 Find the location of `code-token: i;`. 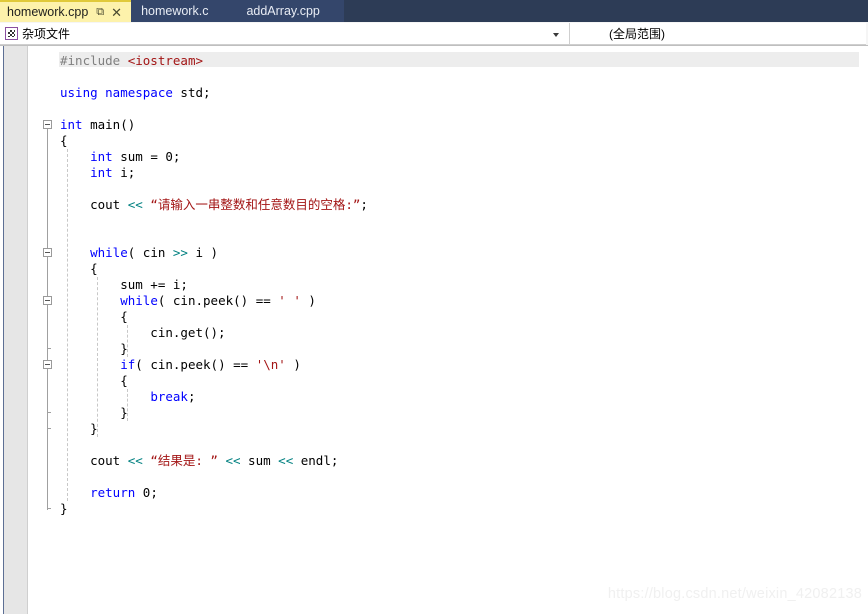

code-token: i; is located at coordinates (124, 172).